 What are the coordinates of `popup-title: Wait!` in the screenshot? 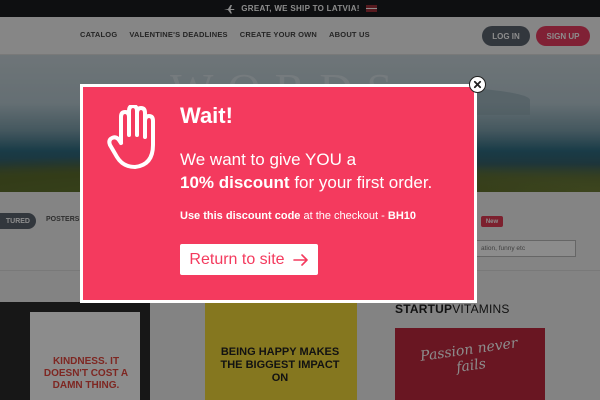 It's located at (206, 115).